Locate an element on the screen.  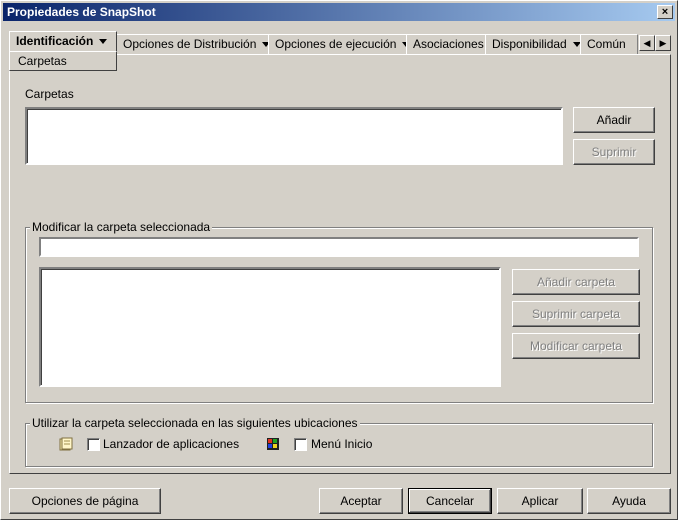
tab-disponibilidad: Disponibilidad is located at coordinates (535, 44).